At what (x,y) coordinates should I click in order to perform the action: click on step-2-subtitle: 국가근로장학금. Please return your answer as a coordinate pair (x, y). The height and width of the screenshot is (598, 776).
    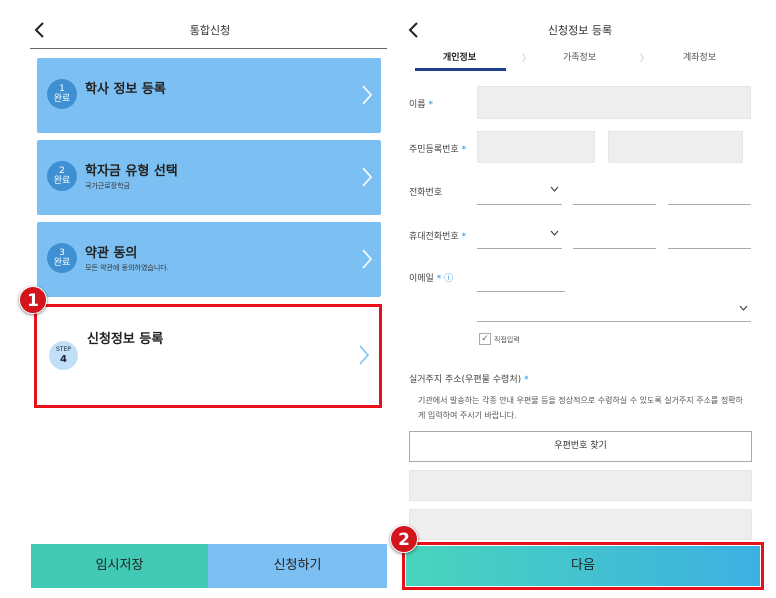
    Looking at the image, I should click on (108, 186).